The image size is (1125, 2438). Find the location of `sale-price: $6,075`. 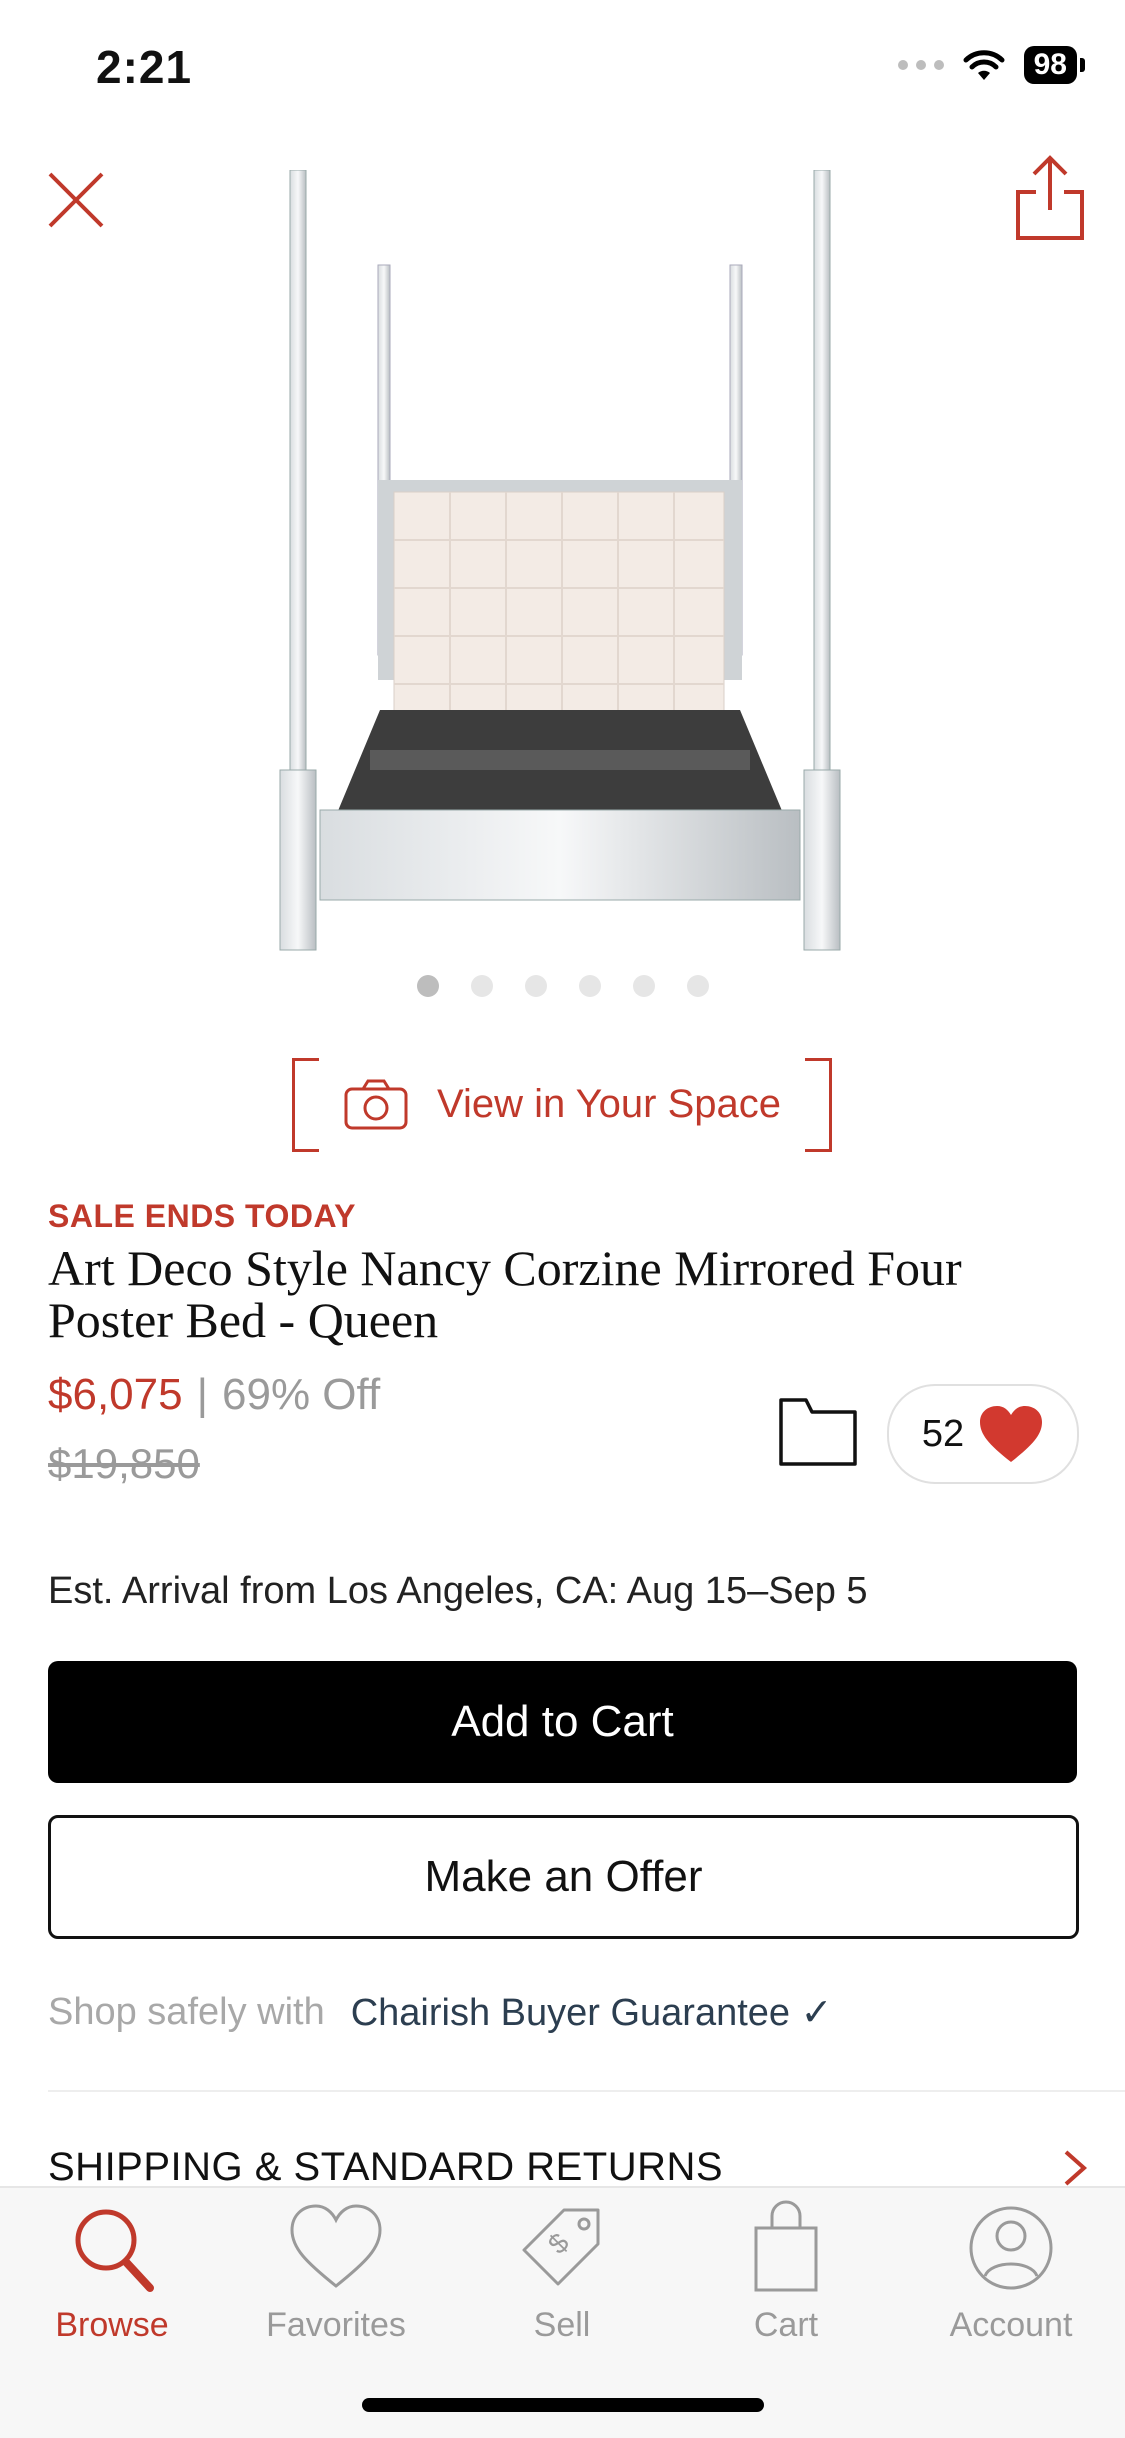

sale-price: $6,075 is located at coordinates (115, 1394).